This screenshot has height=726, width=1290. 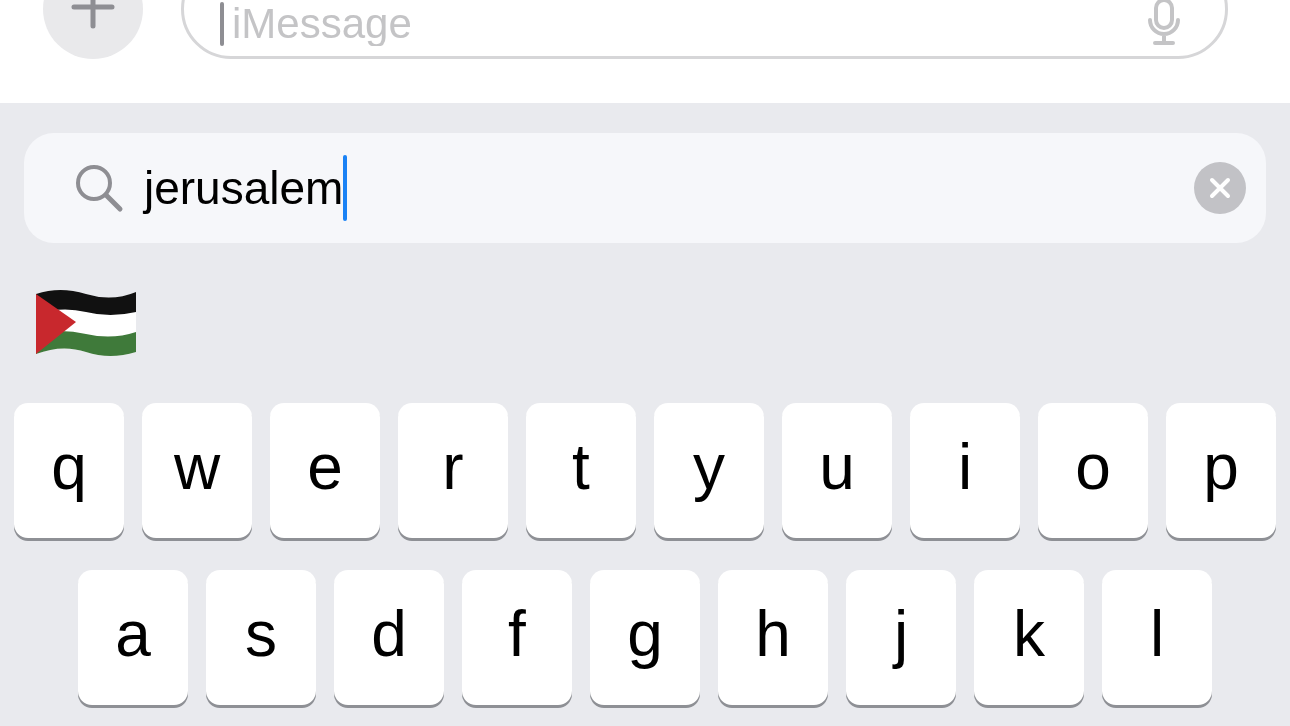 What do you see at coordinates (133, 637) in the screenshot?
I see `key: a` at bounding box center [133, 637].